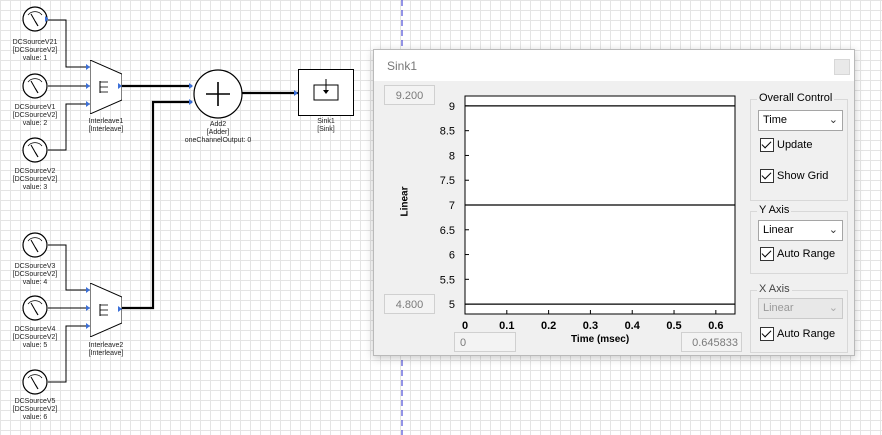  What do you see at coordinates (35, 337) in the screenshot?
I see `dc-source-label: DCSourceV4 [DCSourceV2] value: 5` at bounding box center [35, 337].